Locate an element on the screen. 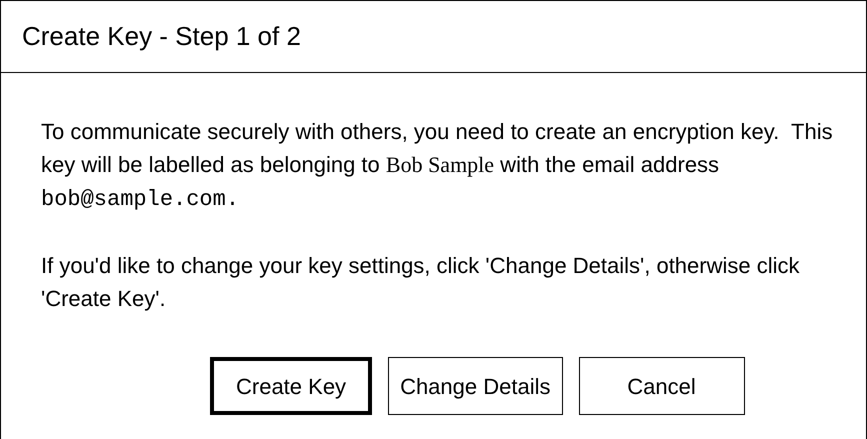  dialog-button: Create Key is located at coordinates (291, 386).